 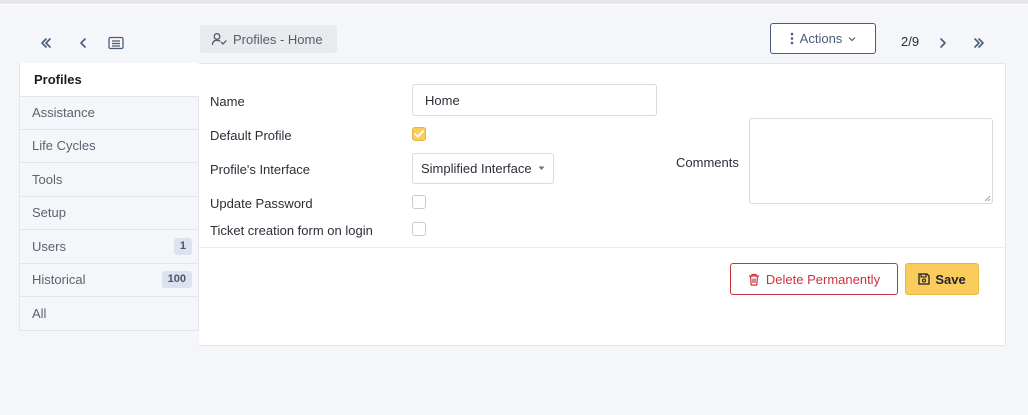 I want to click on tab-tools: Tools, so click(x=109, y=180).